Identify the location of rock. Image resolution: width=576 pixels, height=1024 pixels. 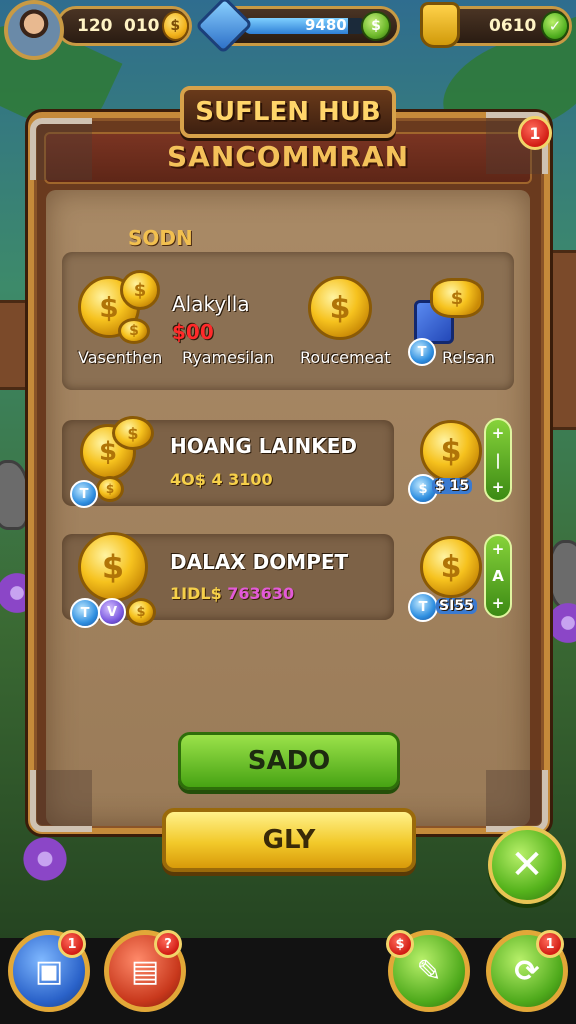
(15, 495).